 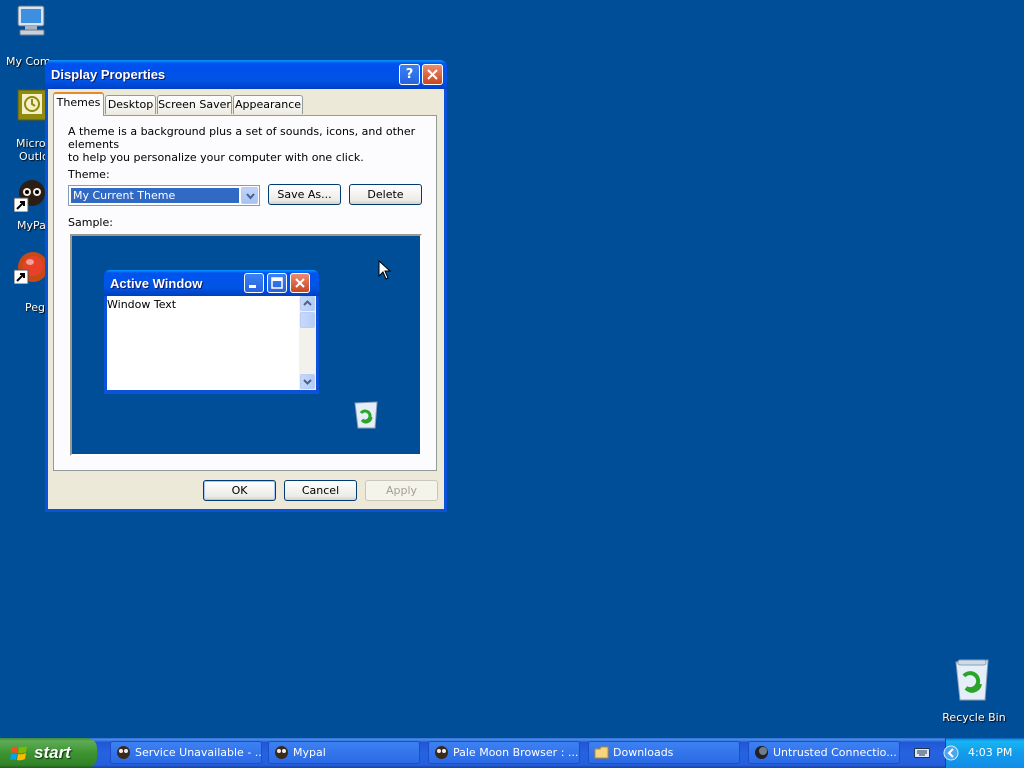 I want to click on sample-window-title: Active Window, so click(x=156, y=283).